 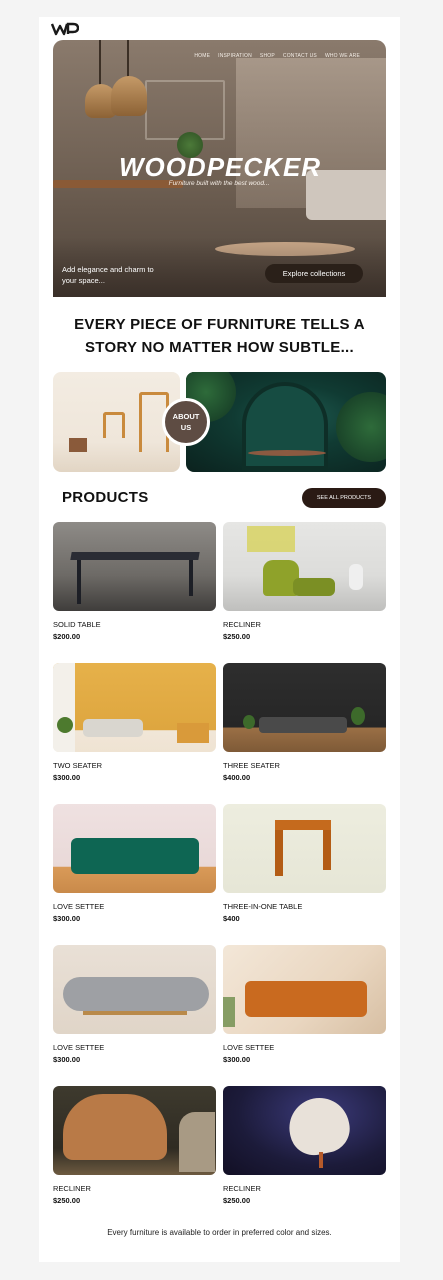 I want to click on arch, so click(x=285, y=426).